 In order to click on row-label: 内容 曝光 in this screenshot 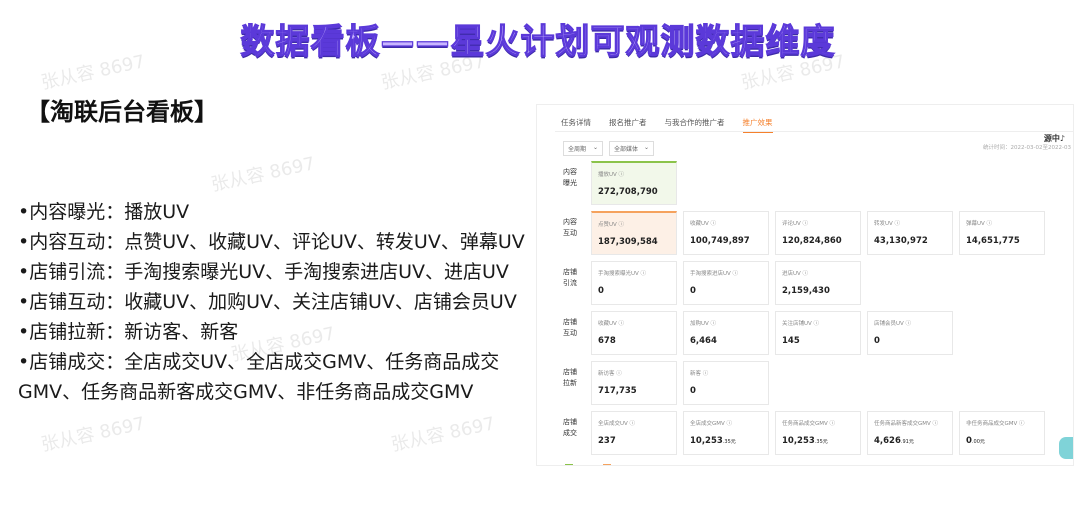, I will do `click(570, 177)`.